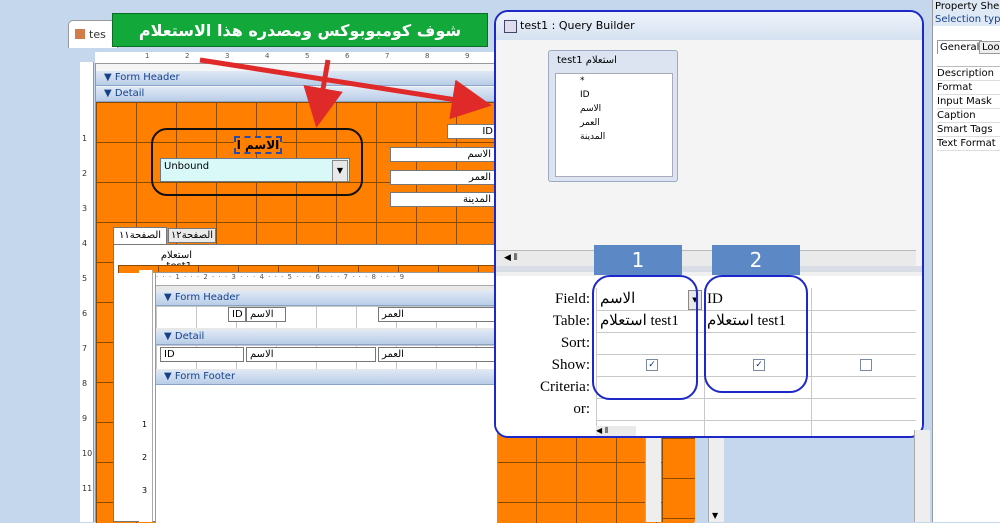 This screenshot has height=523, width=1000. I want to click on property-row: Input Mask, so click(968, 102).